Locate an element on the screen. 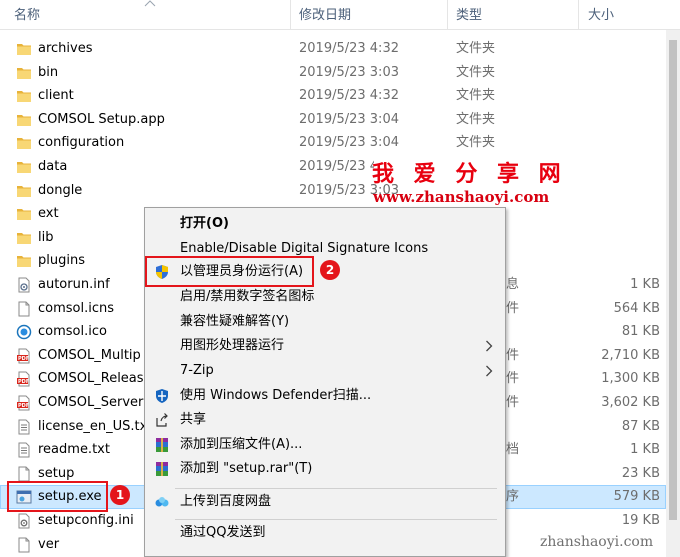 The image size is (680, 557). file-name: COMSOL Setup.app is located at coordinates (101, 119).